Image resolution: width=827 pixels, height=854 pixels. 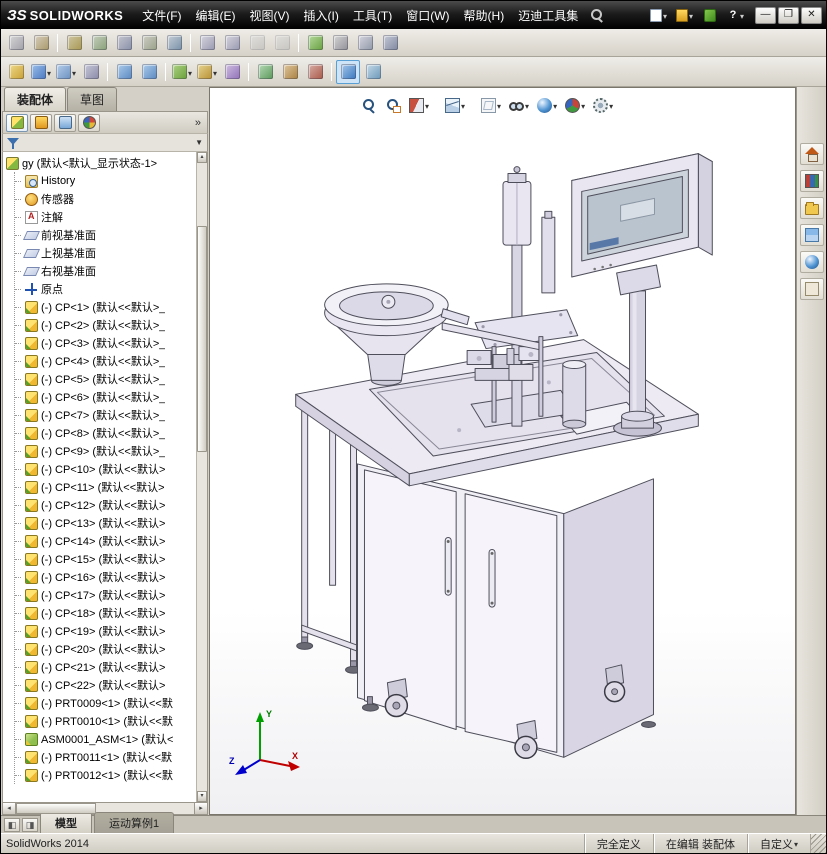 What do you see at coordinates (149, 72) in the screenshot?
I see `rotate-component-button` at bounding box center [149, 72].